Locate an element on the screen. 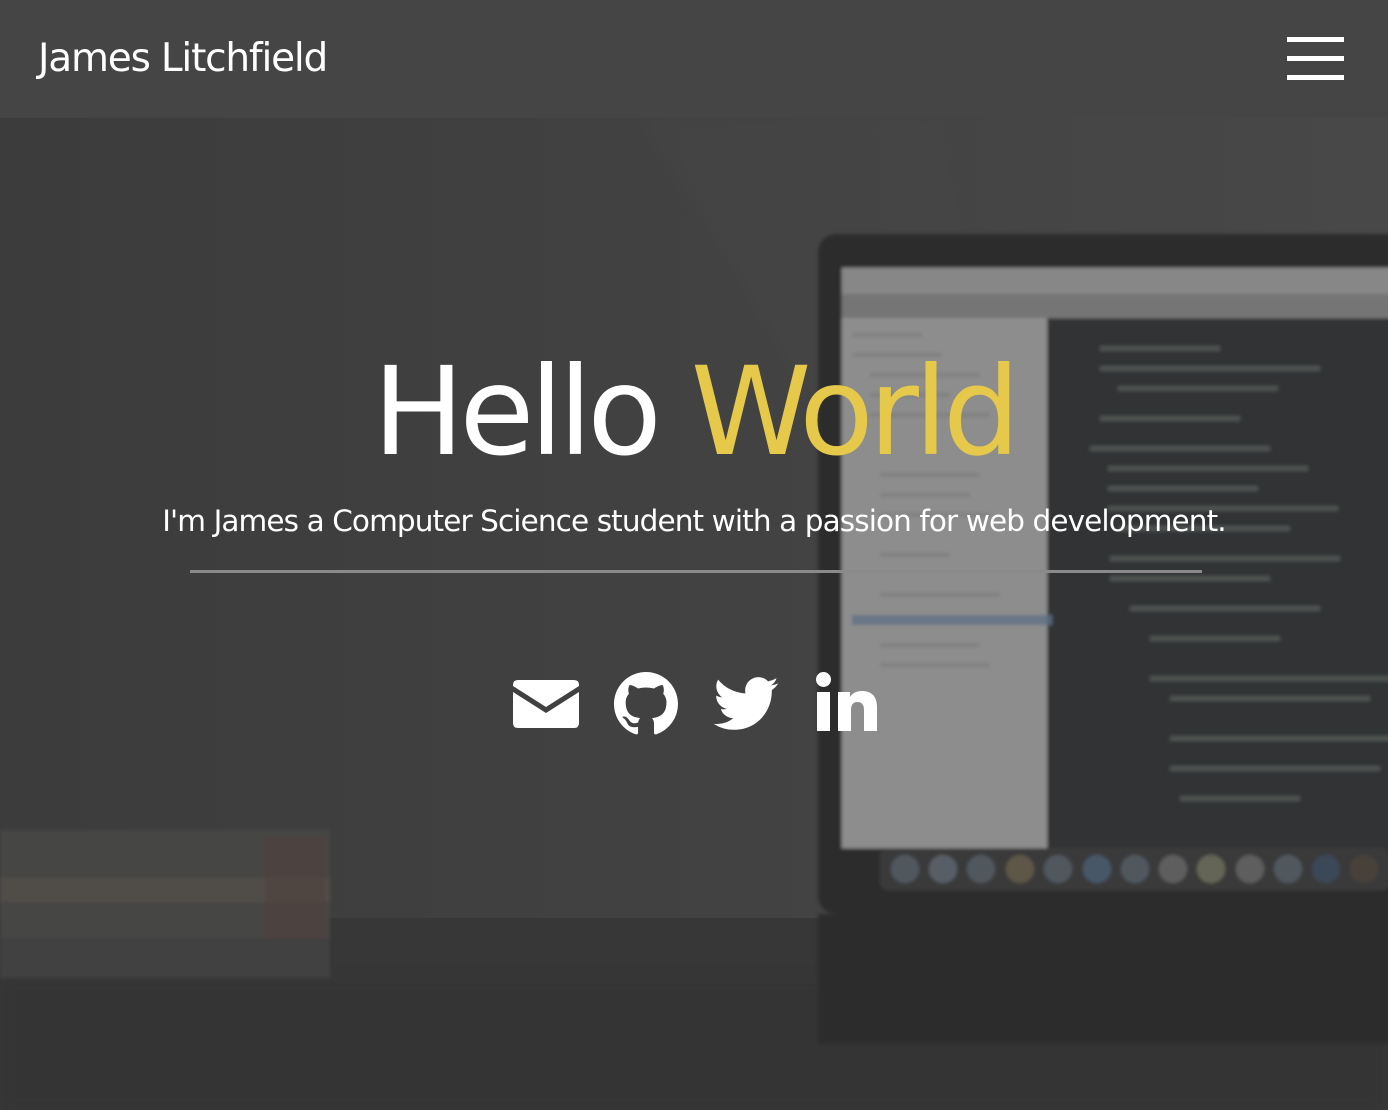 The width and height of the screenshot is (1388, 1110). twitter-link is located at coordinates (746, 704).